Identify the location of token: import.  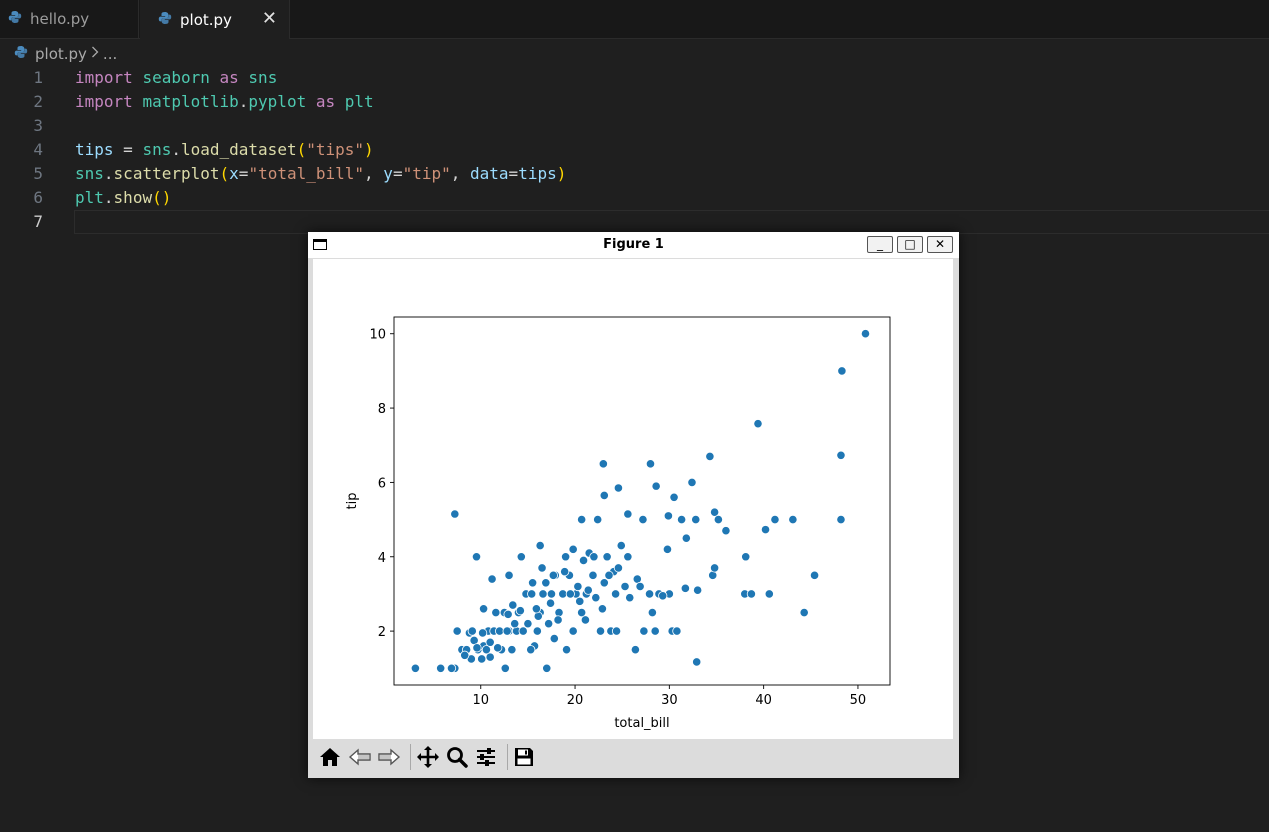
(104, 101).